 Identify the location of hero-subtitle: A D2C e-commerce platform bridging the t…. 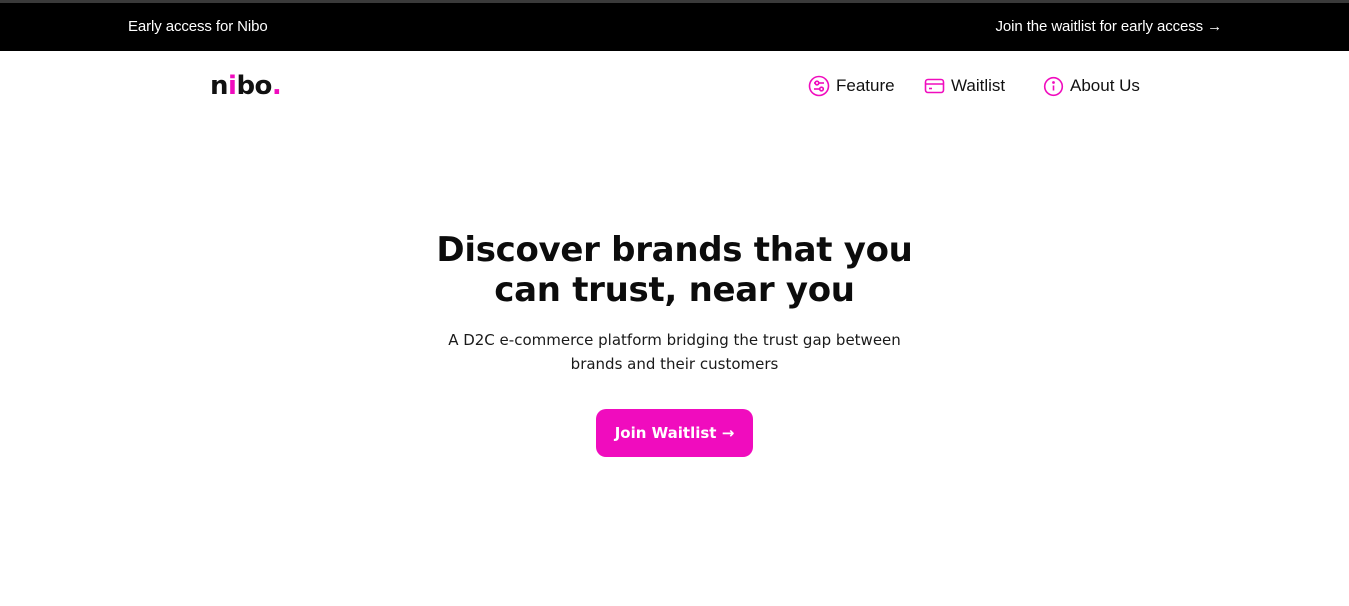
(674, 352).